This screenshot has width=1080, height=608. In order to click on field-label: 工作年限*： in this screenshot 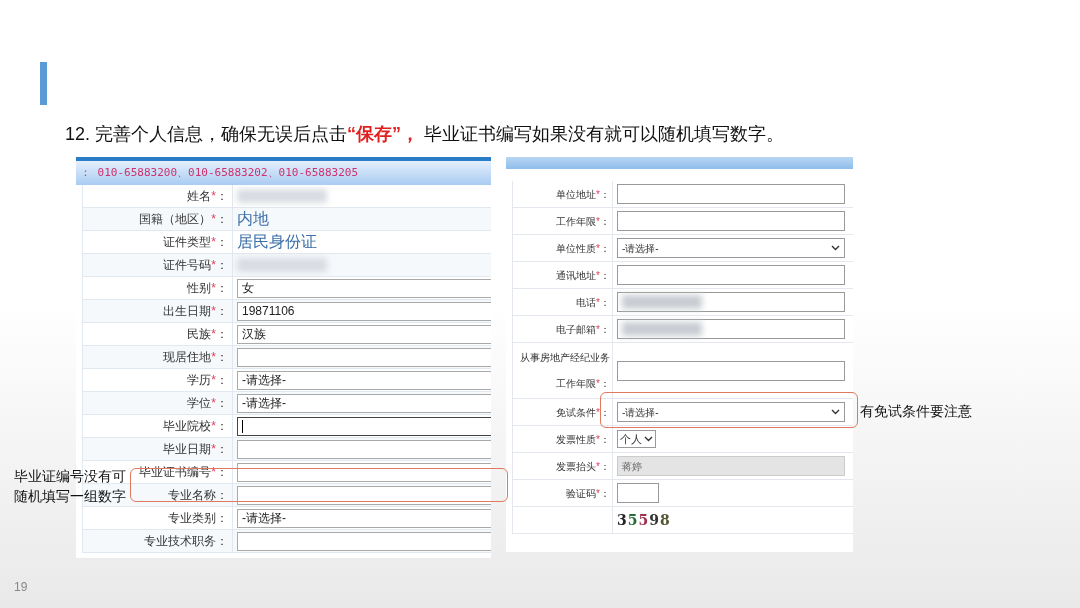, I will do `click(583, 221)`.